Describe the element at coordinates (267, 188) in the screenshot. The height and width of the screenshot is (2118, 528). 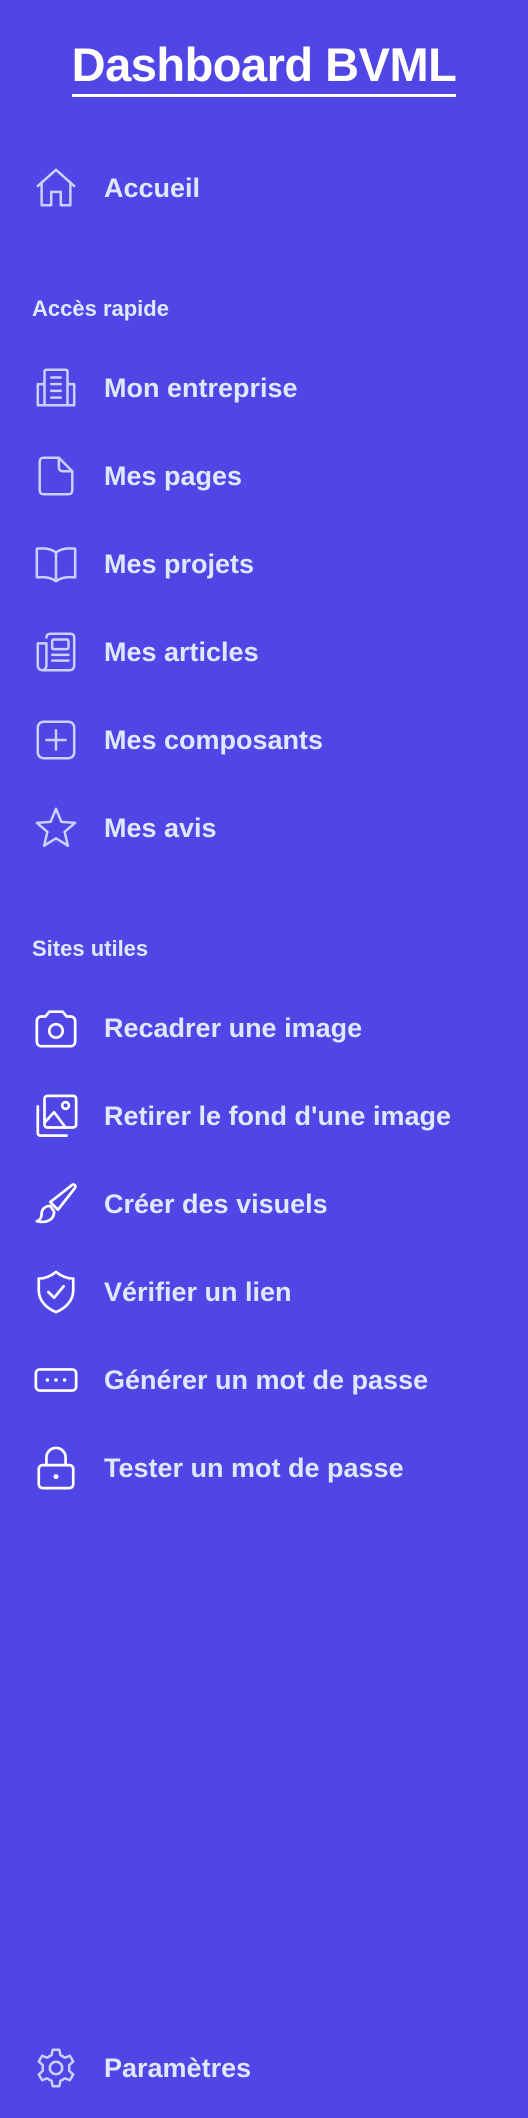
I see `nav-item-home: Accueil` at that location.